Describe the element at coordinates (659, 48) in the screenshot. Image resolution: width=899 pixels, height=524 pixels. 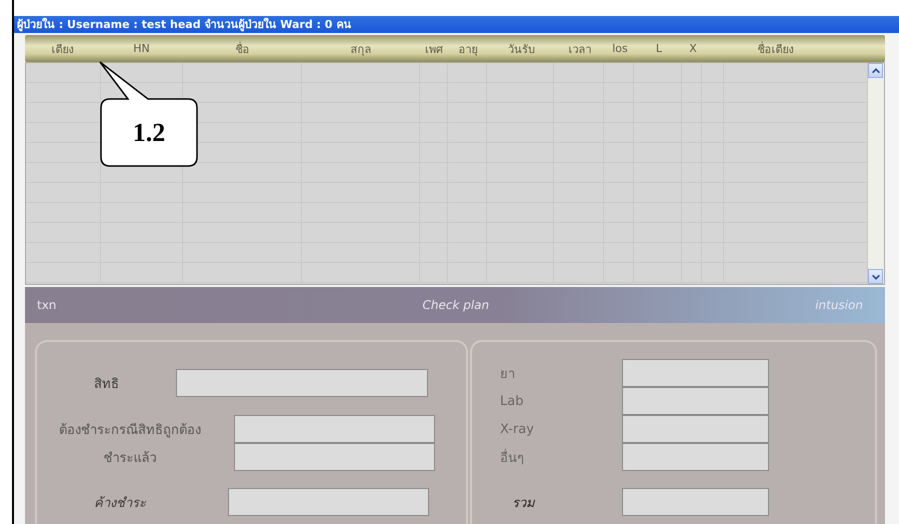
I see `column-header: L` at that location.